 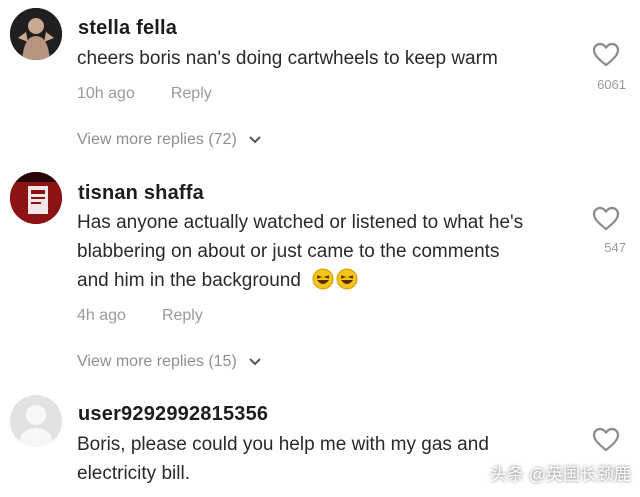 What do you see at coordinates (140, 316) in the screenshot?
I see `comment-meta: 4h ago Reply` at bounding box center [140, 316].